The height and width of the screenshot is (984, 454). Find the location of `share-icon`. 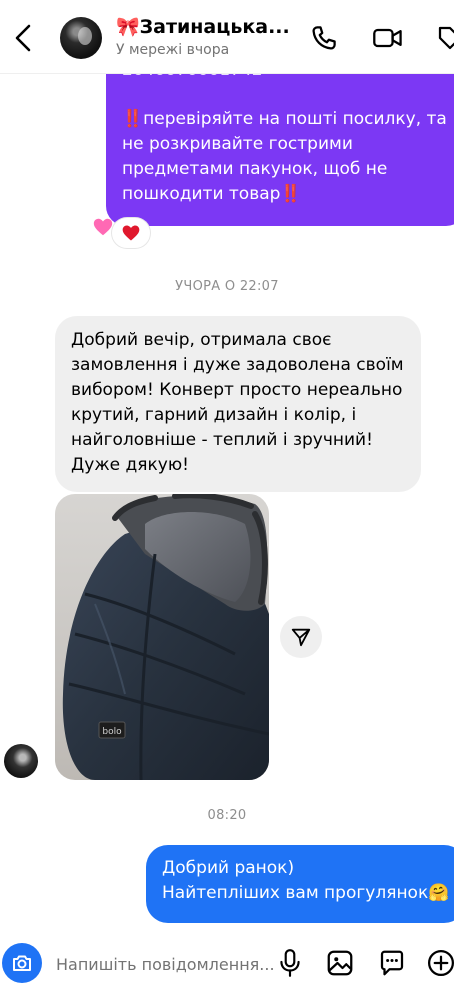

share-icon is located at coordinates (301, 637).